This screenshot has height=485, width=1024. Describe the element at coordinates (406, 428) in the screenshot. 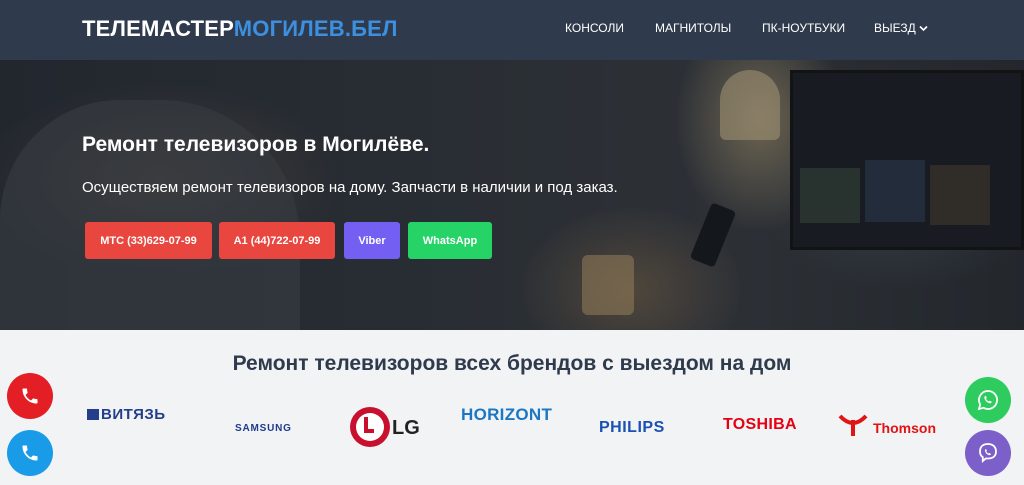

I see `brand-lg-label: LG` at that location.